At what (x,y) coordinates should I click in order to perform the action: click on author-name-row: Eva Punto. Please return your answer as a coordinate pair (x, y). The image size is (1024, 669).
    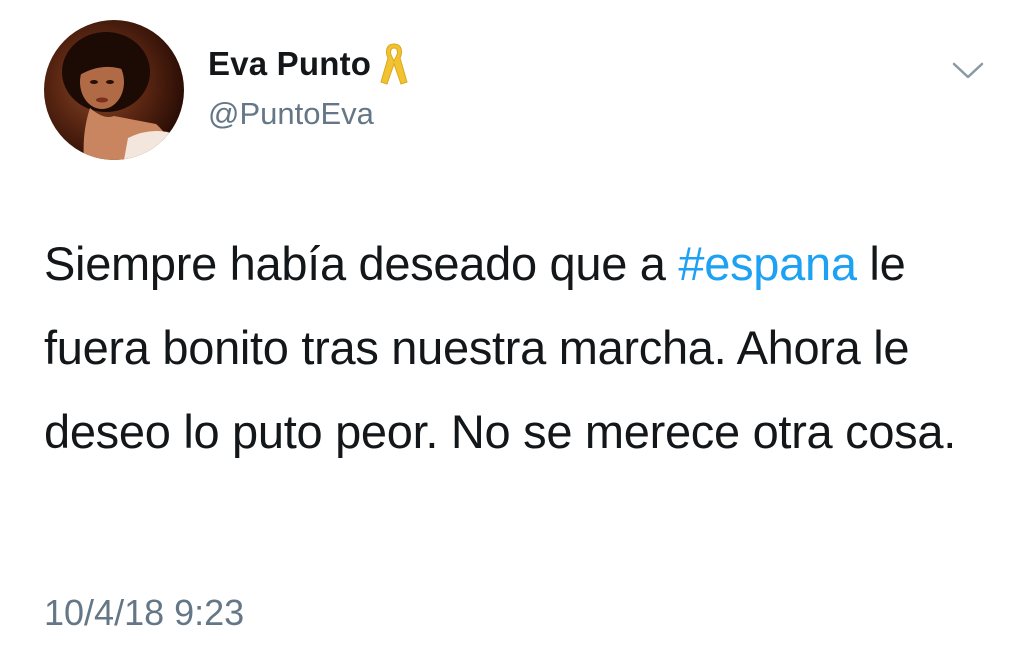
    Looking at the image, I should click on (308, 64).